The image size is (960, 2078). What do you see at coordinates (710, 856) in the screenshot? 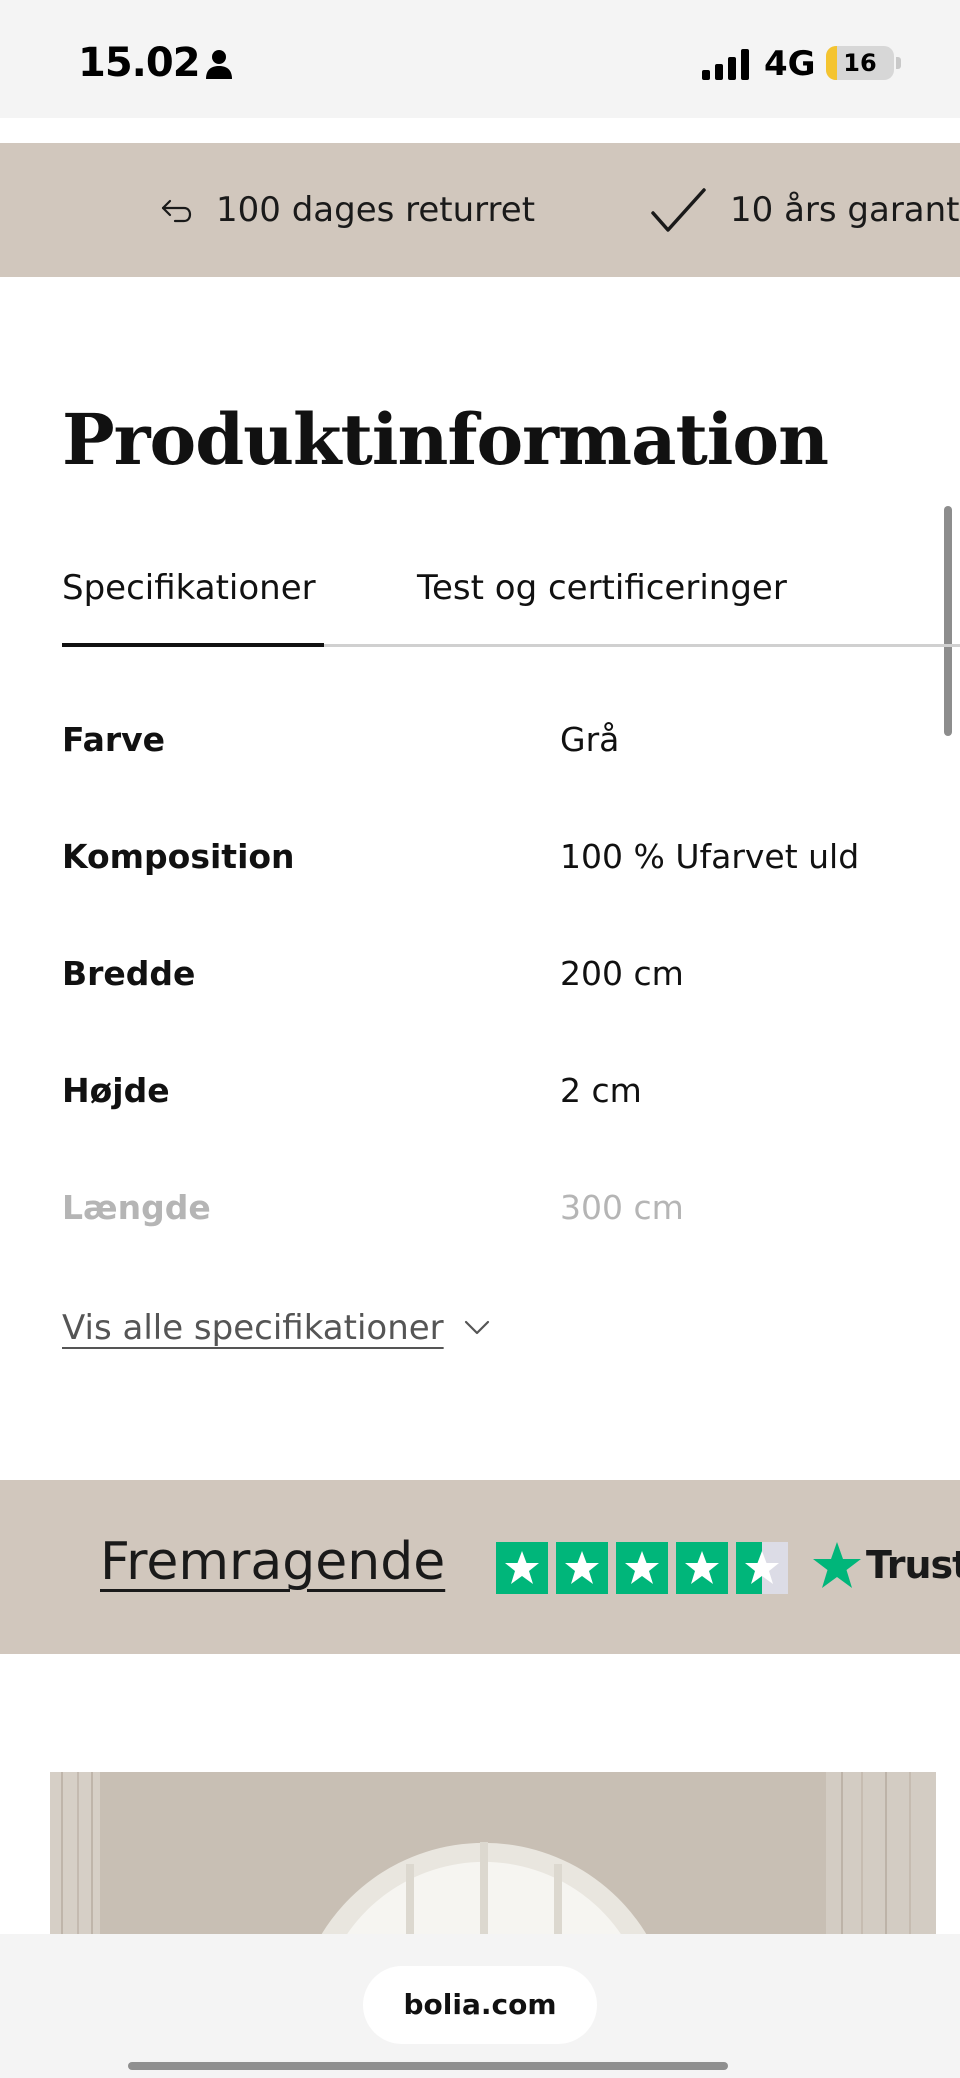
I see `spec-value: 100 % Ufarvet uld` at bounding box center [710, 856].